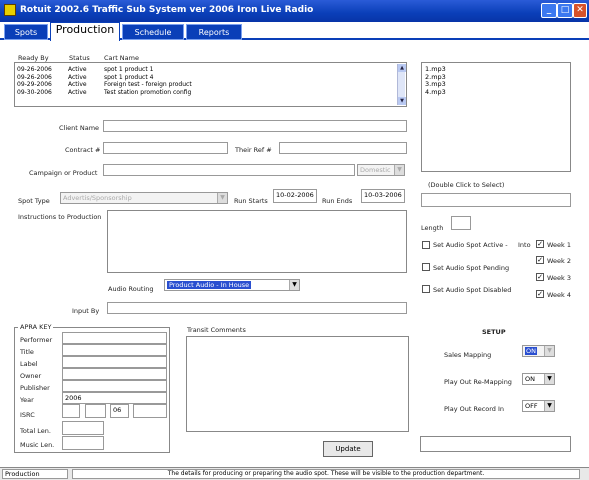 The width and height of the screenshot is (589, 480). I want to click on input-by-label: Input By, so click(86, 311).